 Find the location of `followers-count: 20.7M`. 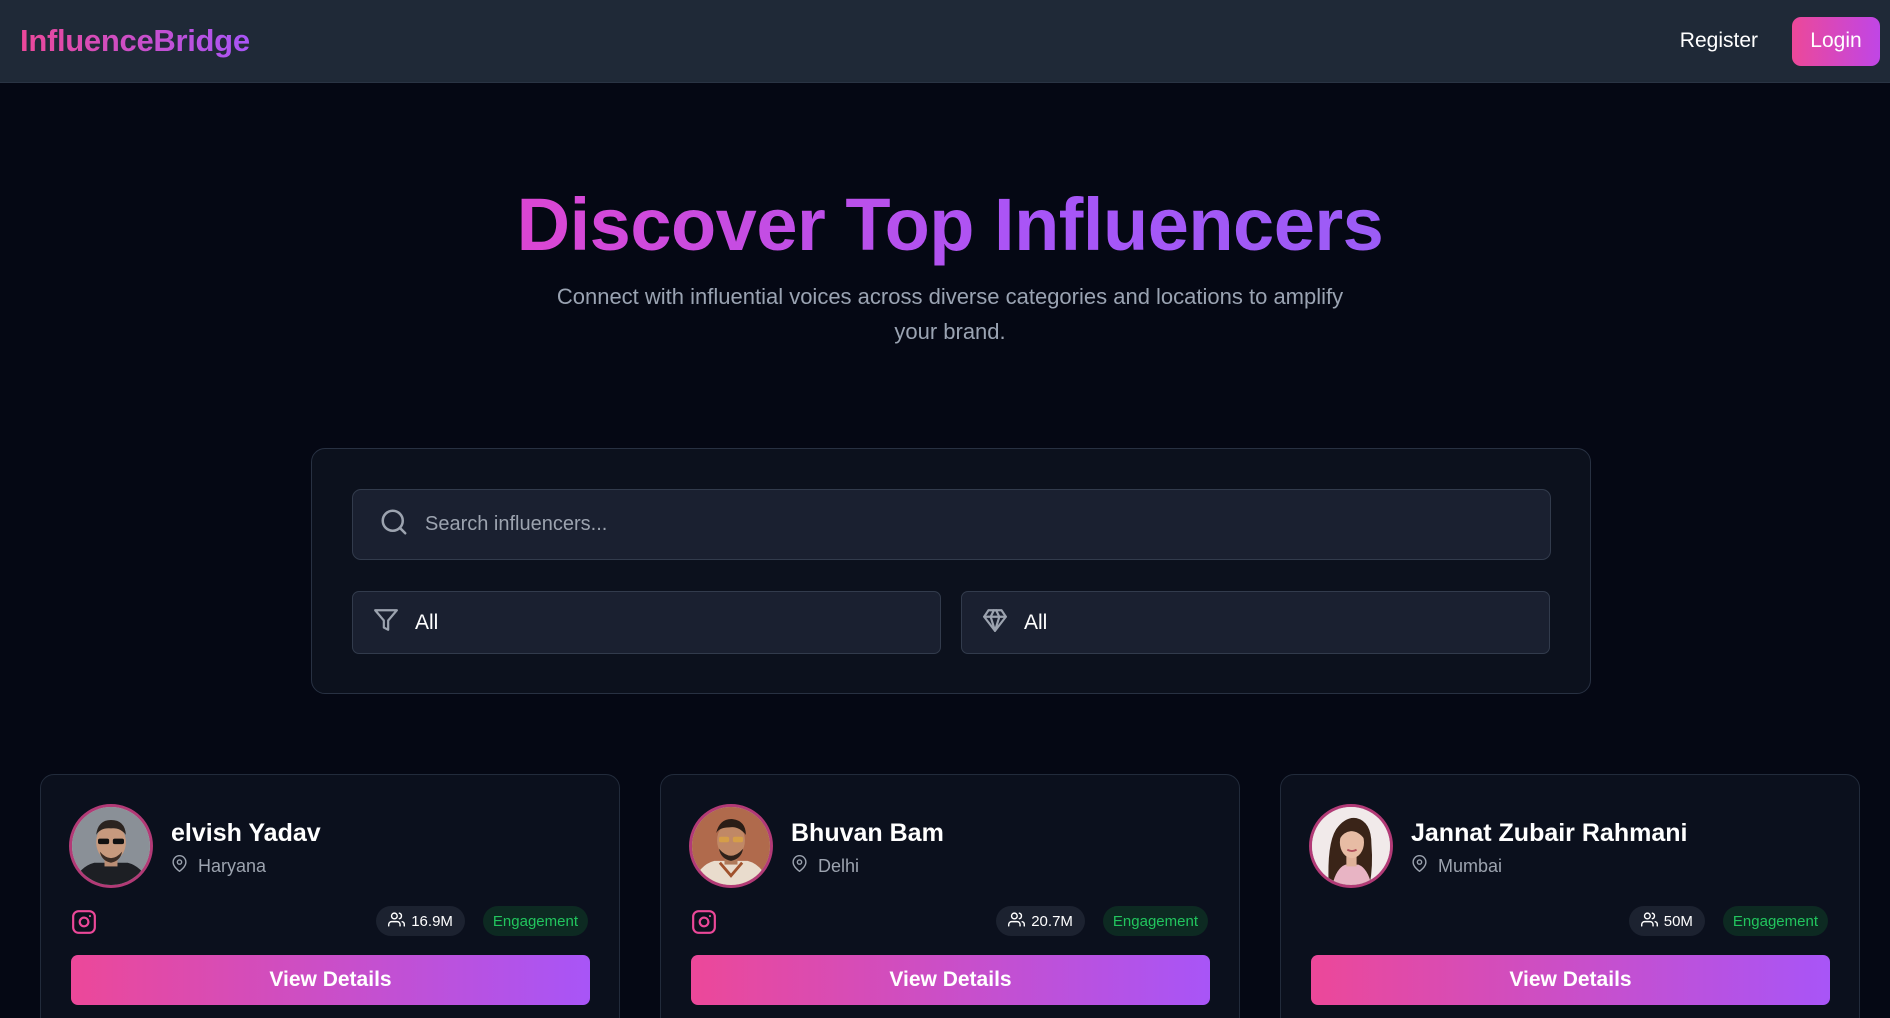

followers-count: 20.7M is located at coordinates (1052, 921).